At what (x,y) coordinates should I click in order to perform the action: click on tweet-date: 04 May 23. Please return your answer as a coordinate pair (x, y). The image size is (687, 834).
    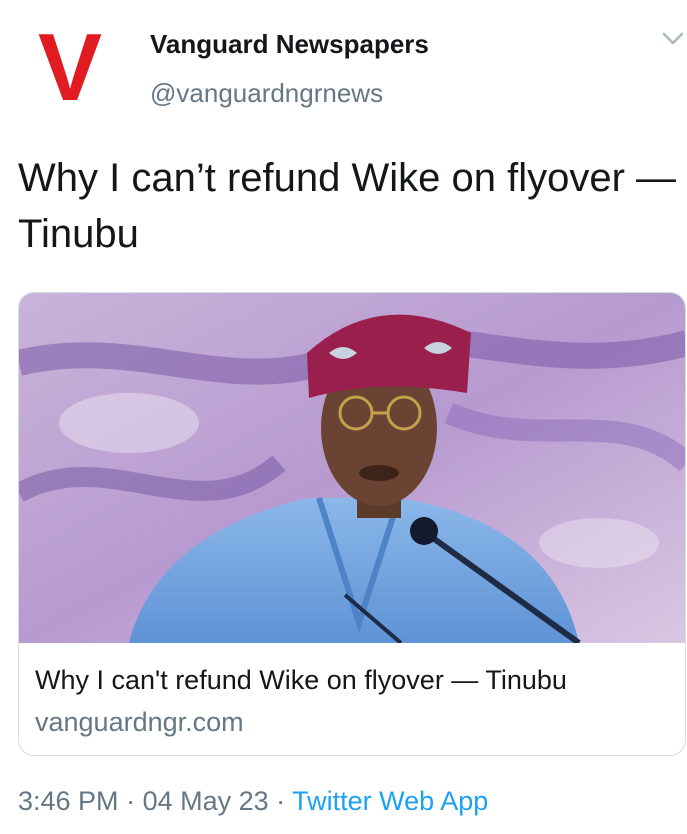
    Looking at the image, I should click on (206, 801).